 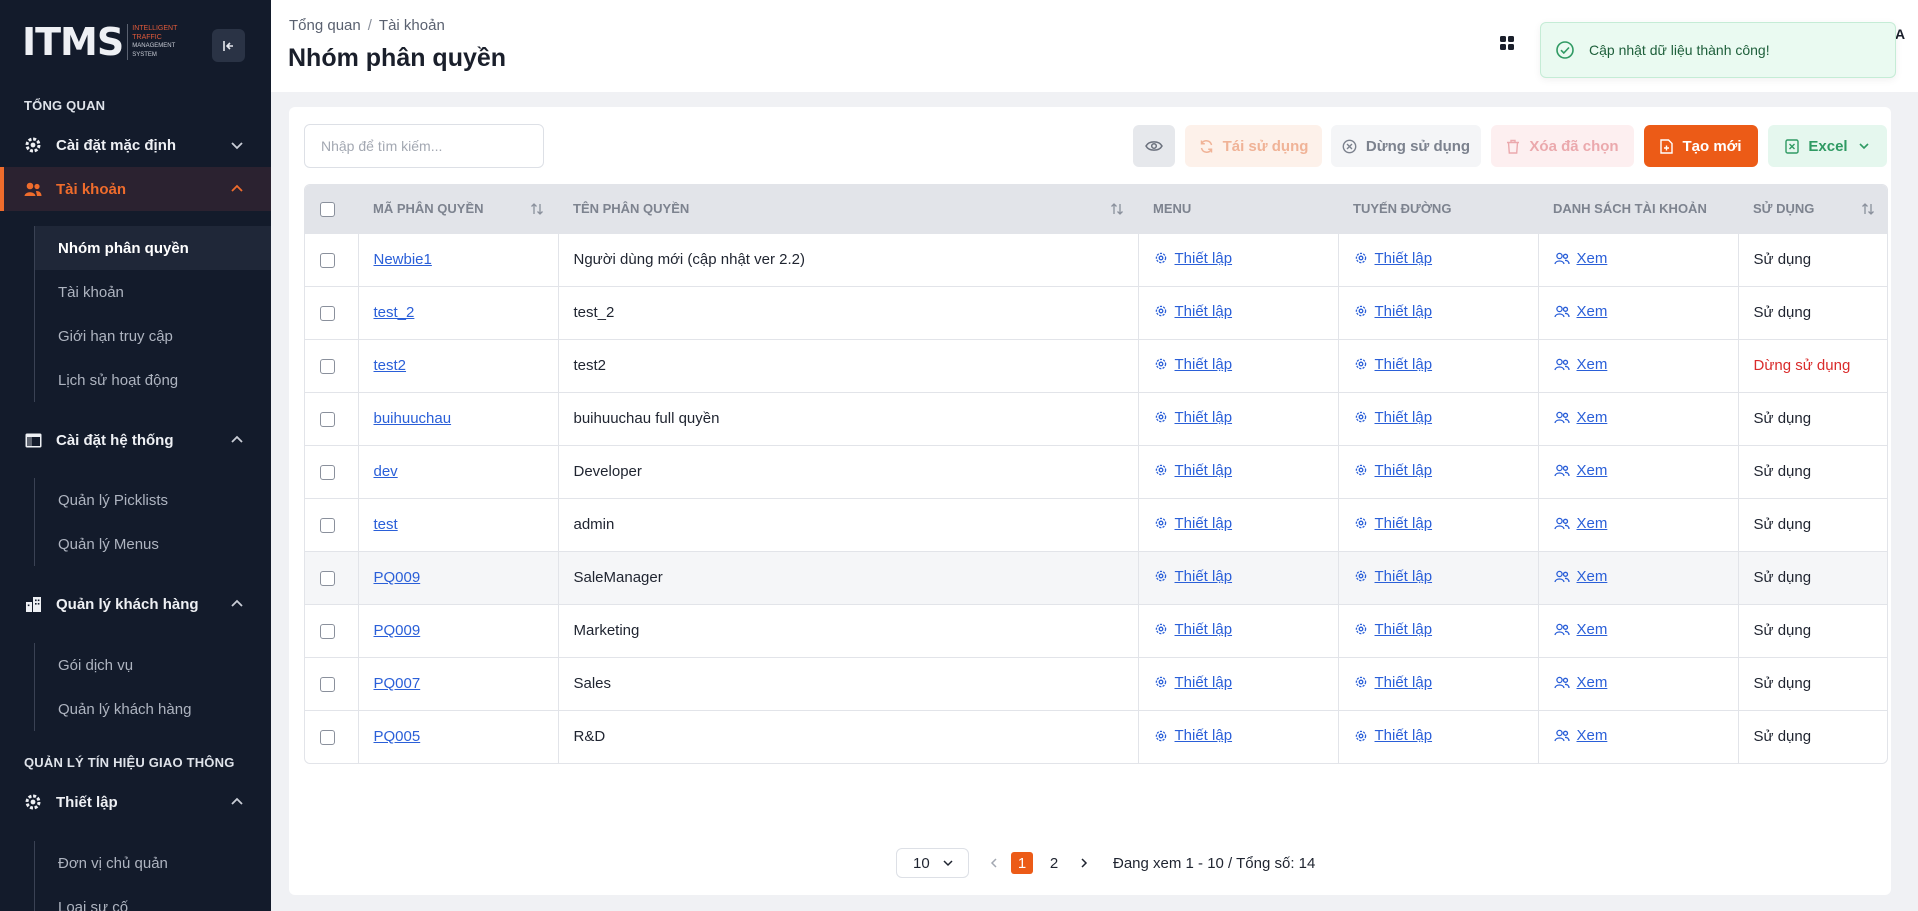 What do you see at coordinates (1701, 146) in the screenshot?
I see `create-new-button: Tạo mới` at bounding box center [1701, 146].